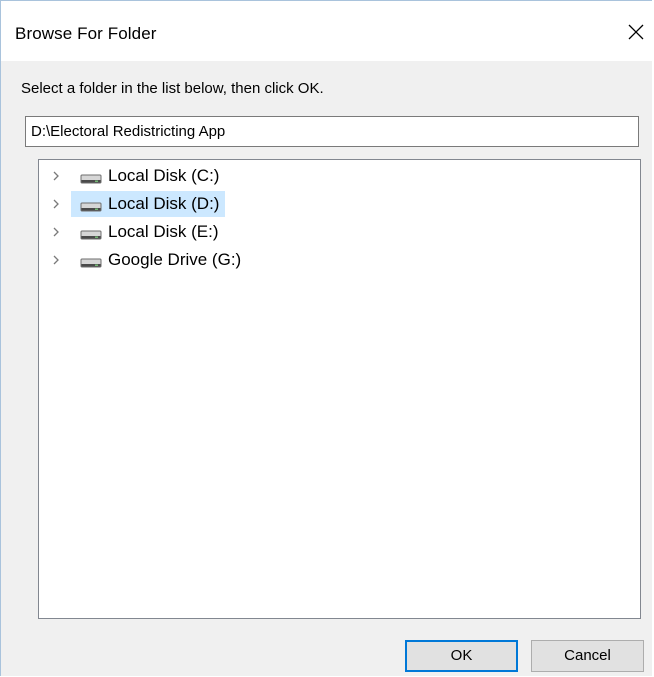 The image size is (654, 677). Describe the element at coordinates (86, 33) in the screenshot. I see `dialog-title: Browse For Folder` at that location.